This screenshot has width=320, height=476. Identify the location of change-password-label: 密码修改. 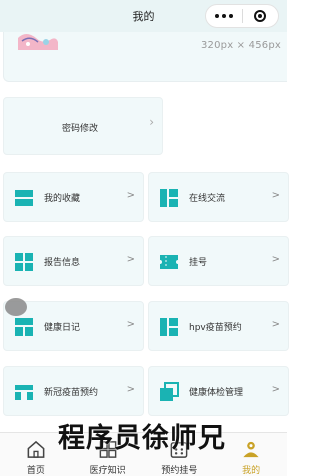
(80, 129).